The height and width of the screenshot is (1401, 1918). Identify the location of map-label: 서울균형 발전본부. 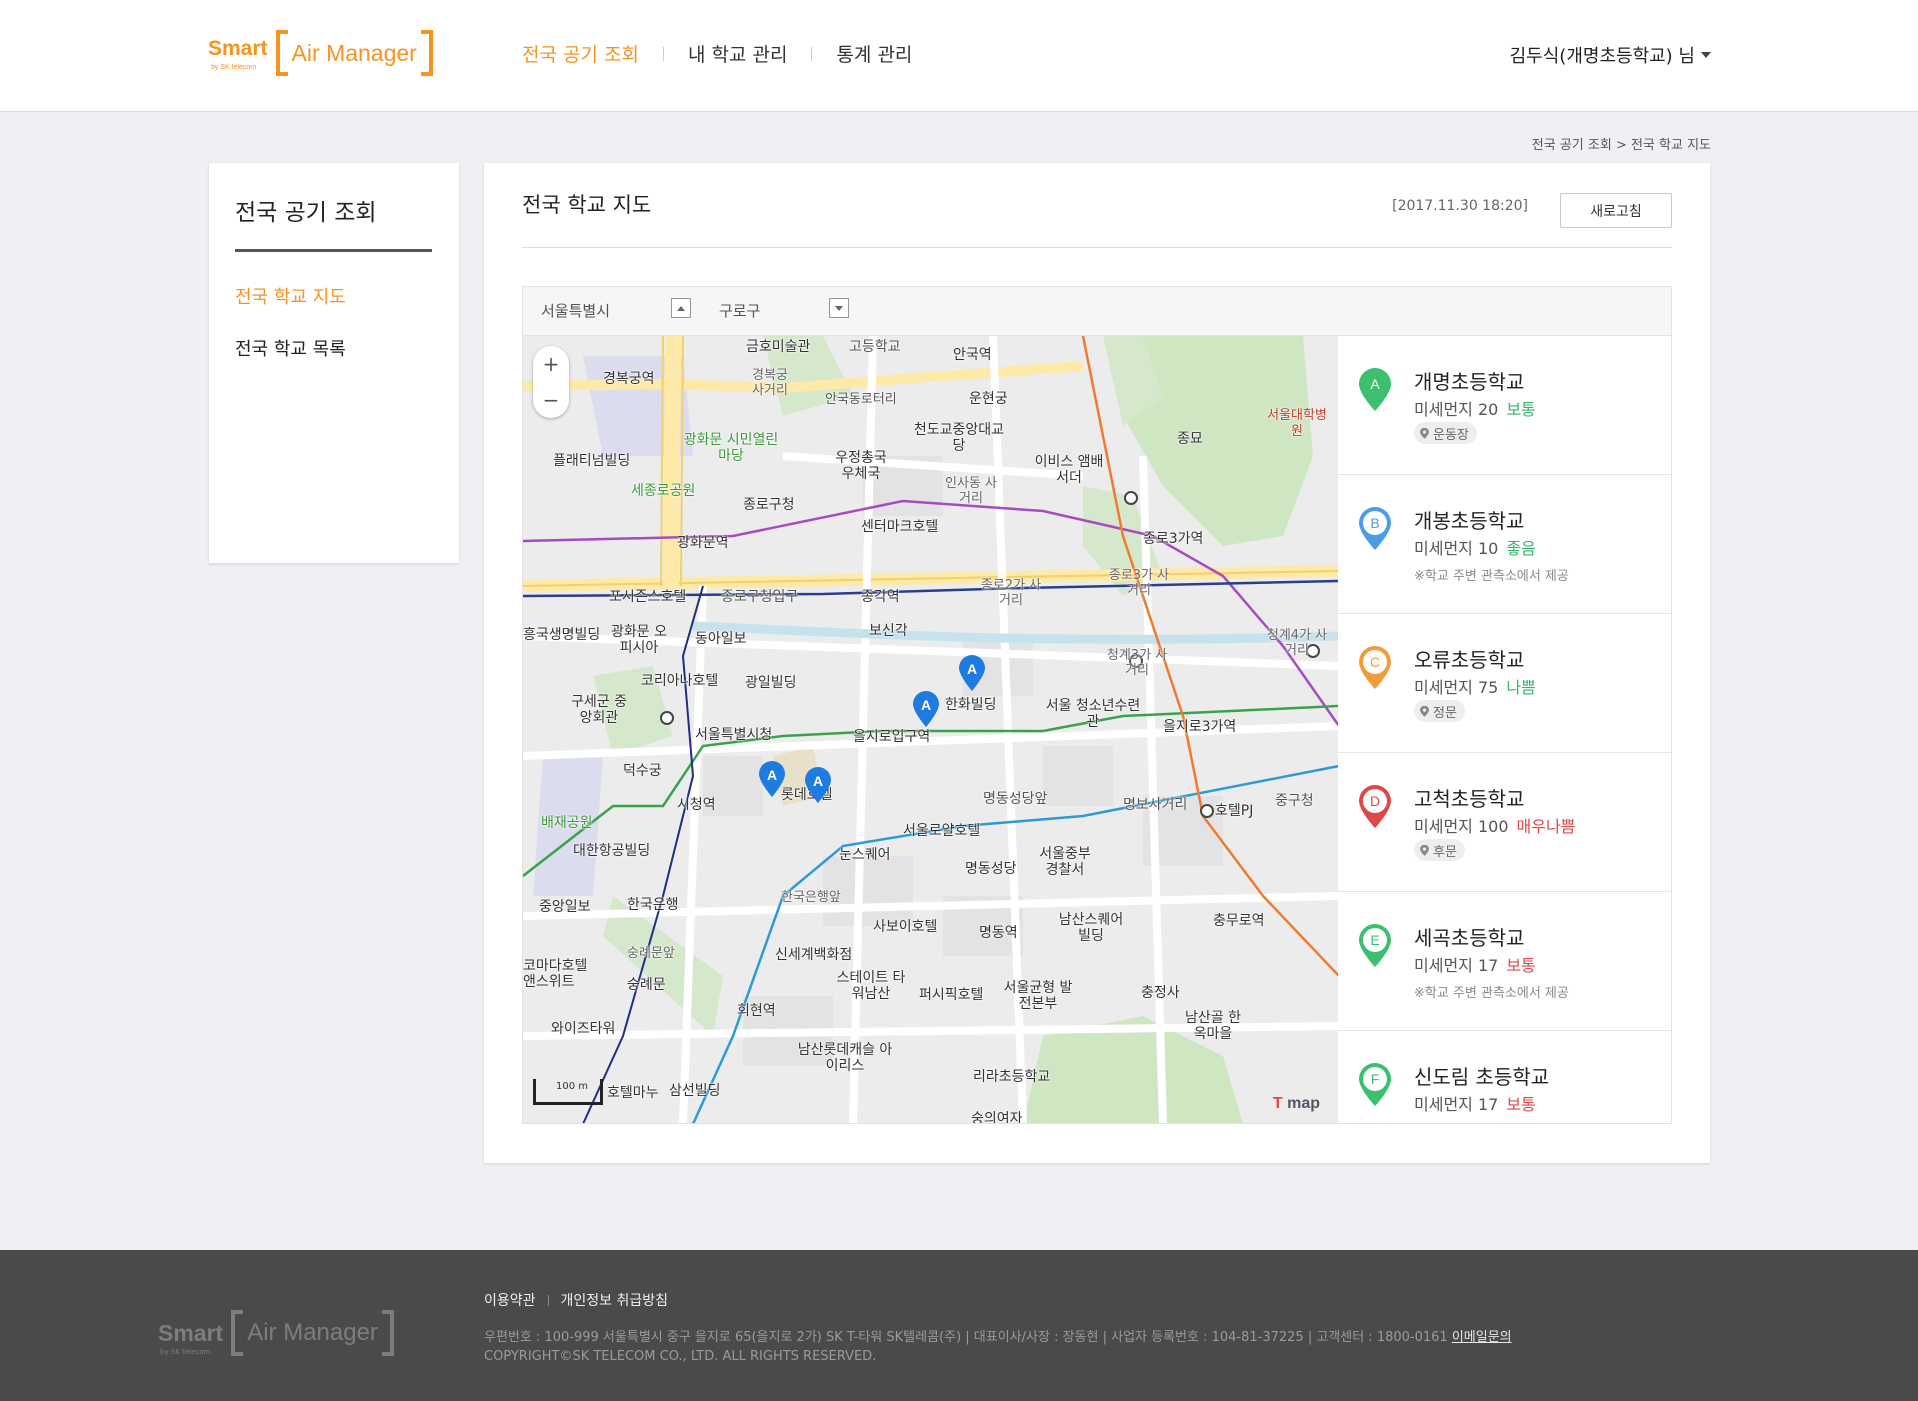
(1038, 996).